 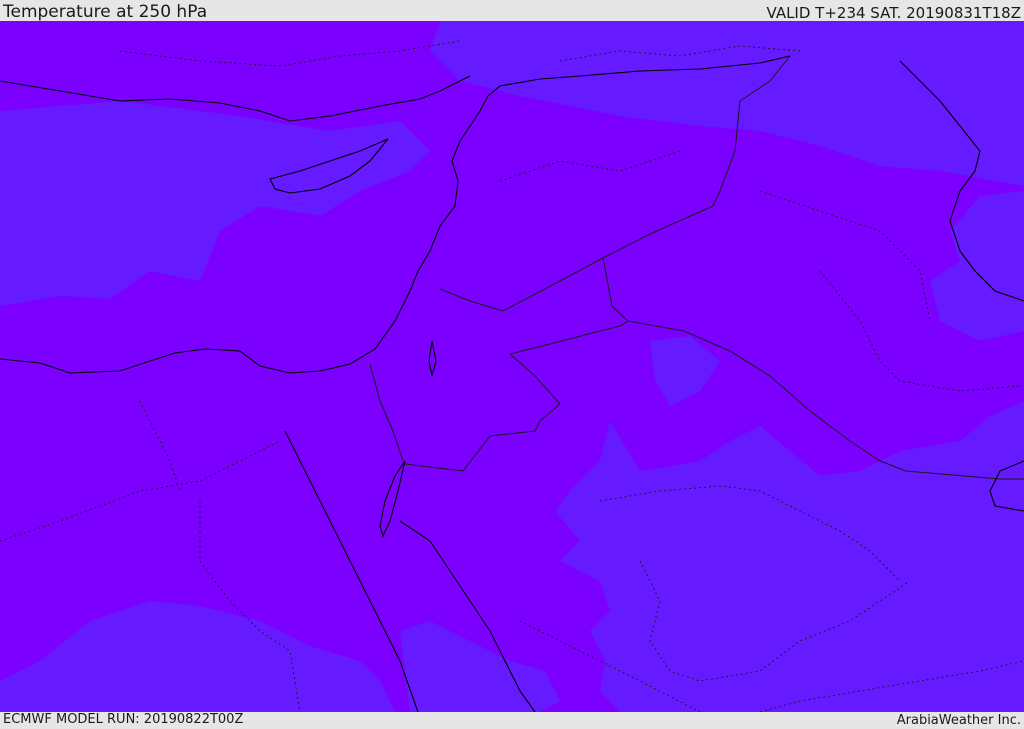 What do you see at coordinates (958, 720) in the screenshot?
I see `credit-label: ArabiaWeather Inc.` at bounding box center [958, 720].